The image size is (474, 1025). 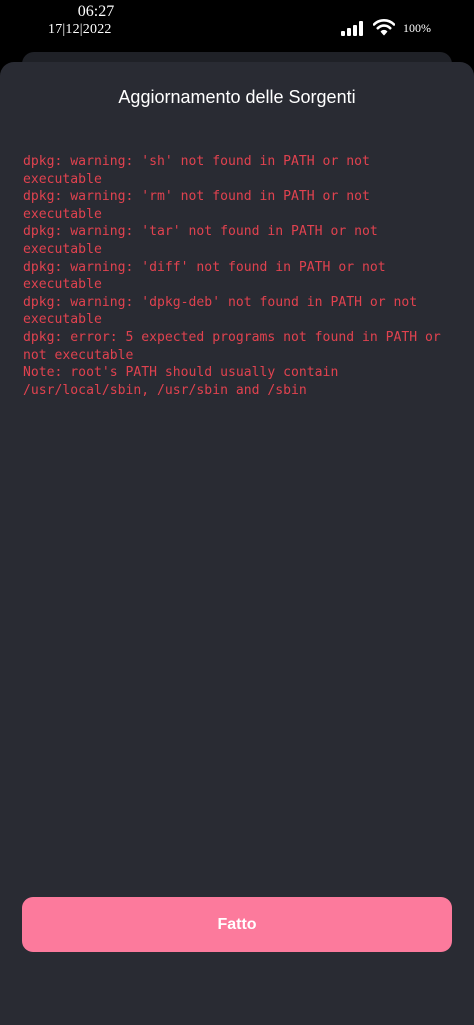 I want to click on done-button: Fatto, so click(x=237, y=924).